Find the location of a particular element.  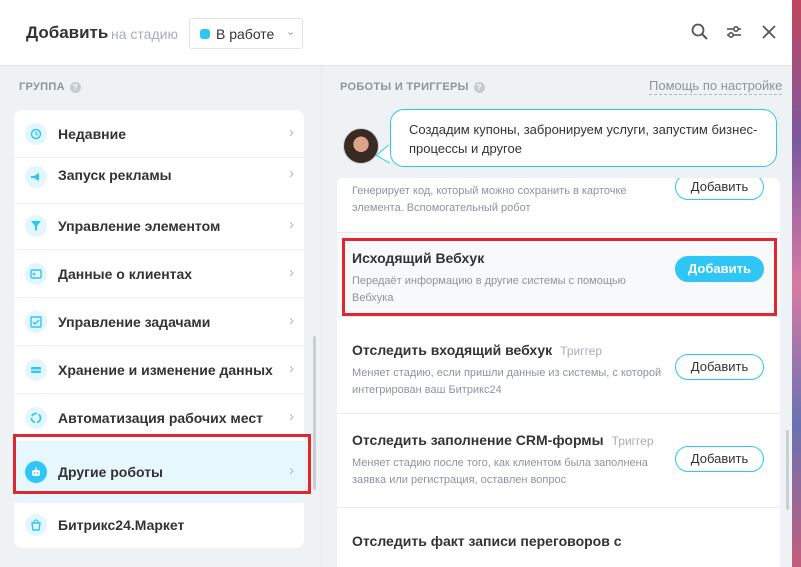

category-label: Управление элементом is located at coordinates (139, 226).